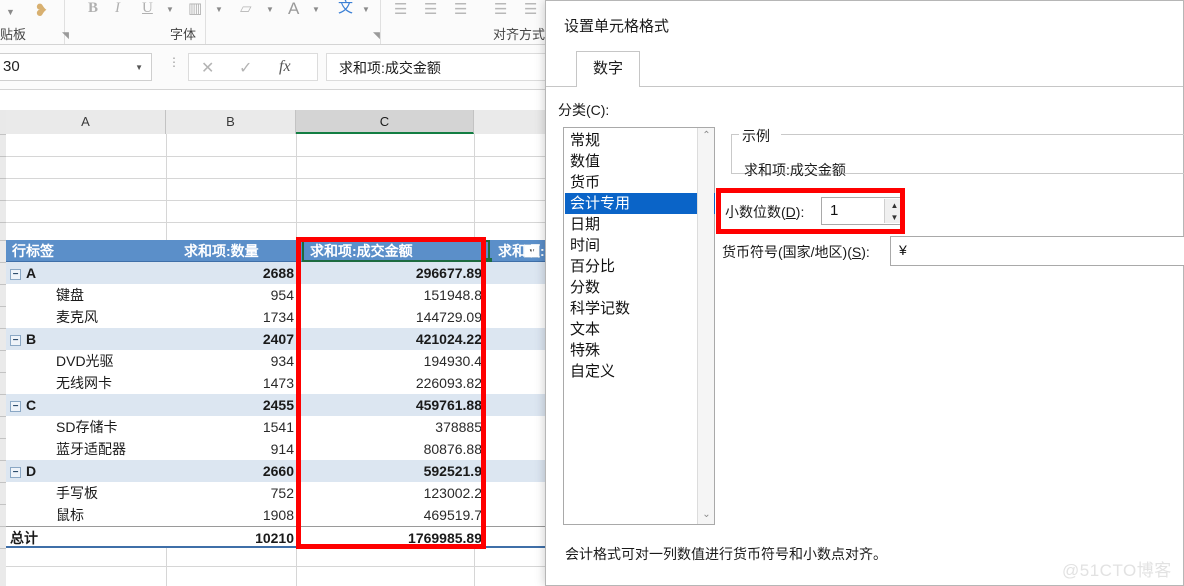  What do you see at coordinates (631, 140) in the screenshot?
I see `category-item-general: 常规` at bounding box center [631, 140].